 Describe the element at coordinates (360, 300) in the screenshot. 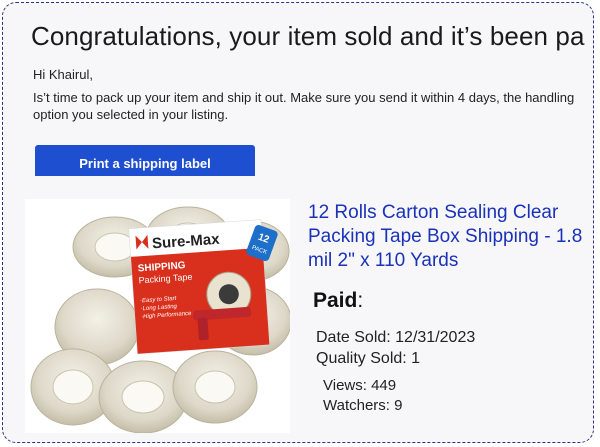

I see `paid-colon: :` at that location.